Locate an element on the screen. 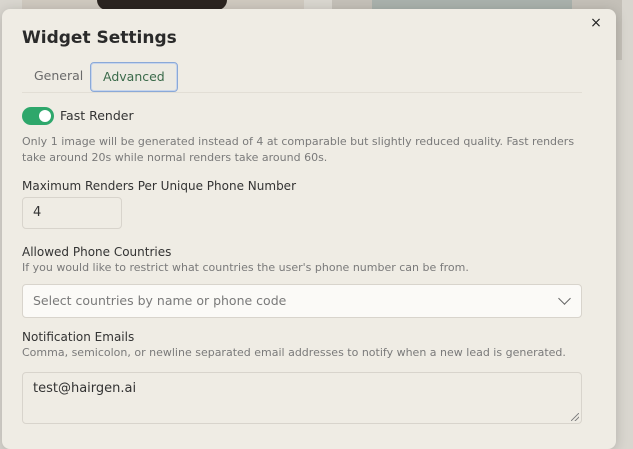 Image resolution: width=633 pixels, height=449 pixels. toggle-knob is located at coordinates (45, 116).